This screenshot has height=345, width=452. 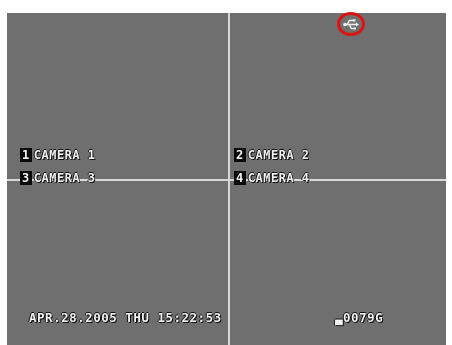 I want to click on camera-4-label: 4 CAMERA 4, so click(x=272, y=178).